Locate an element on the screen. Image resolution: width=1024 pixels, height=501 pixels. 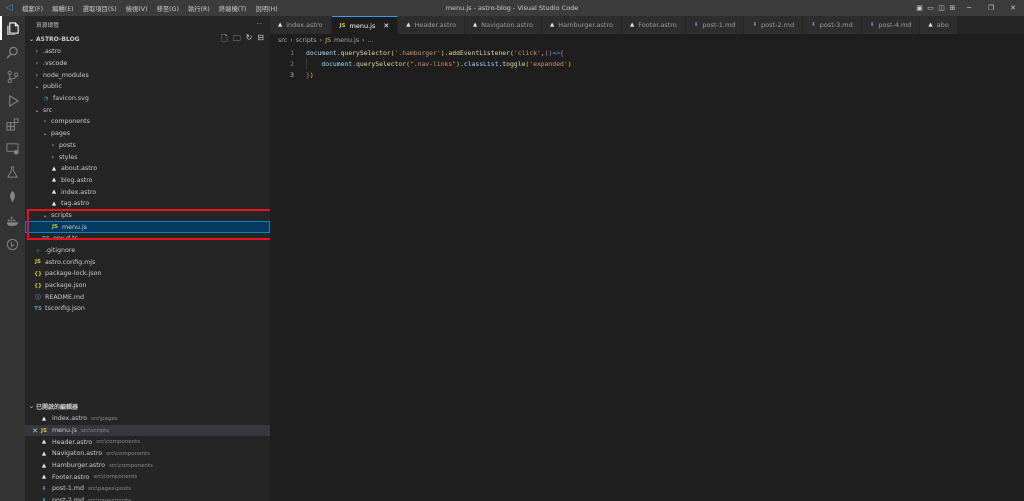
code-token: ) is located at coordinates (311, 74).